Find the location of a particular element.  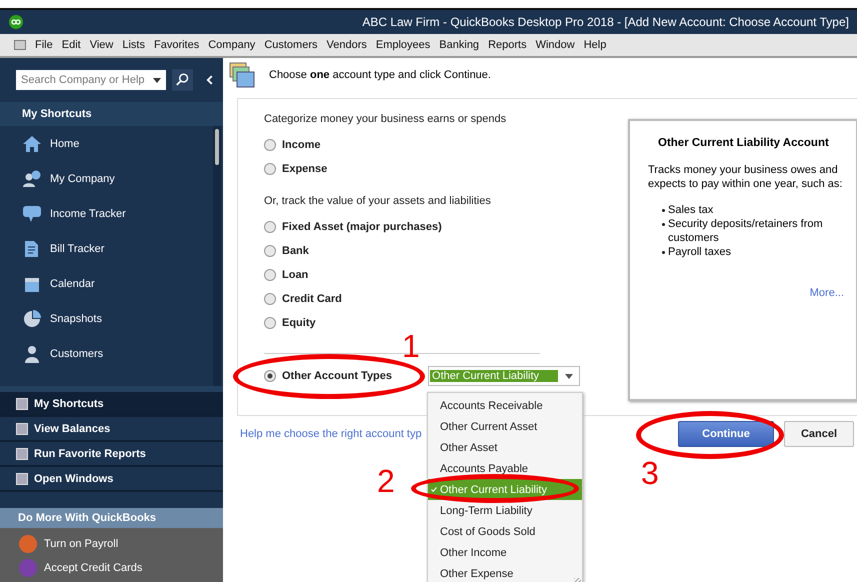

house-icon is located at coordinates (32, 143).